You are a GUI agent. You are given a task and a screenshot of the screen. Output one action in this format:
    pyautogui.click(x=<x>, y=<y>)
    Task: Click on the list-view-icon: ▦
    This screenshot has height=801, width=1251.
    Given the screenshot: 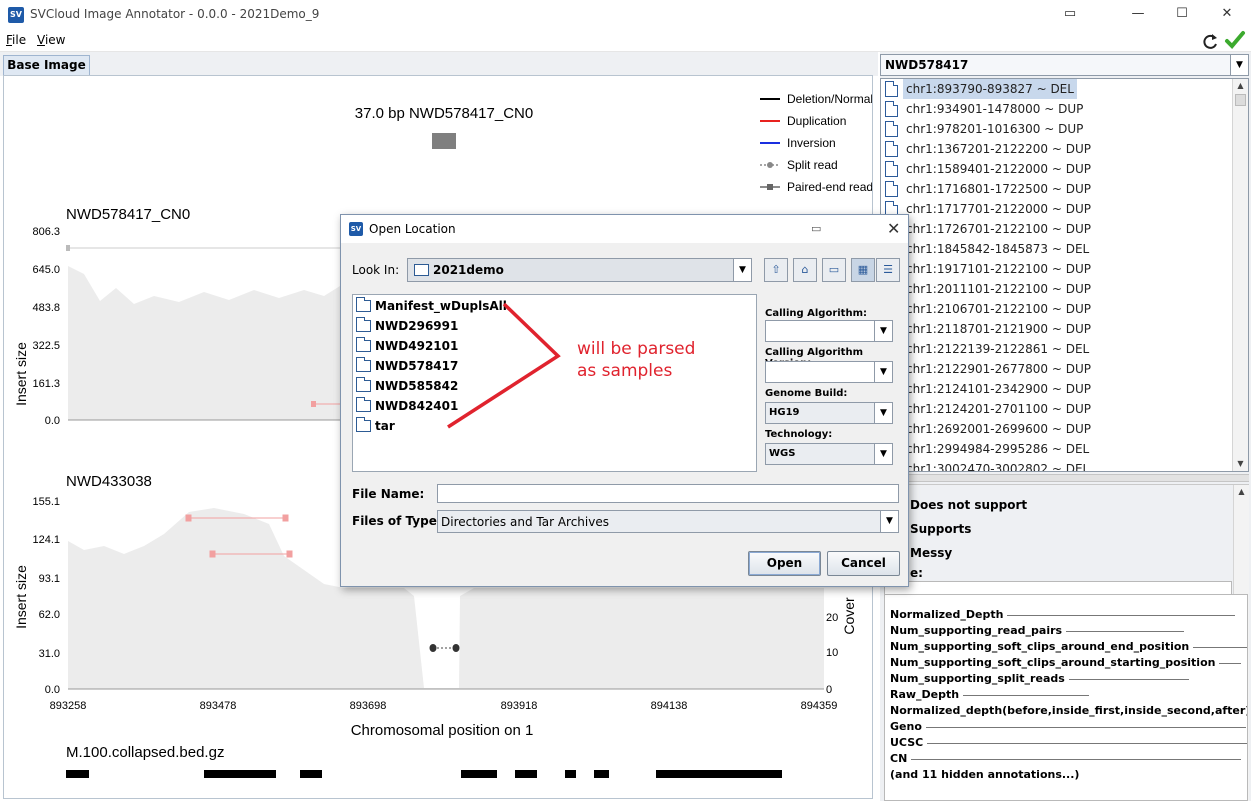 What is the action you would take?
    pyautogui.click(x=863, y=270)
    